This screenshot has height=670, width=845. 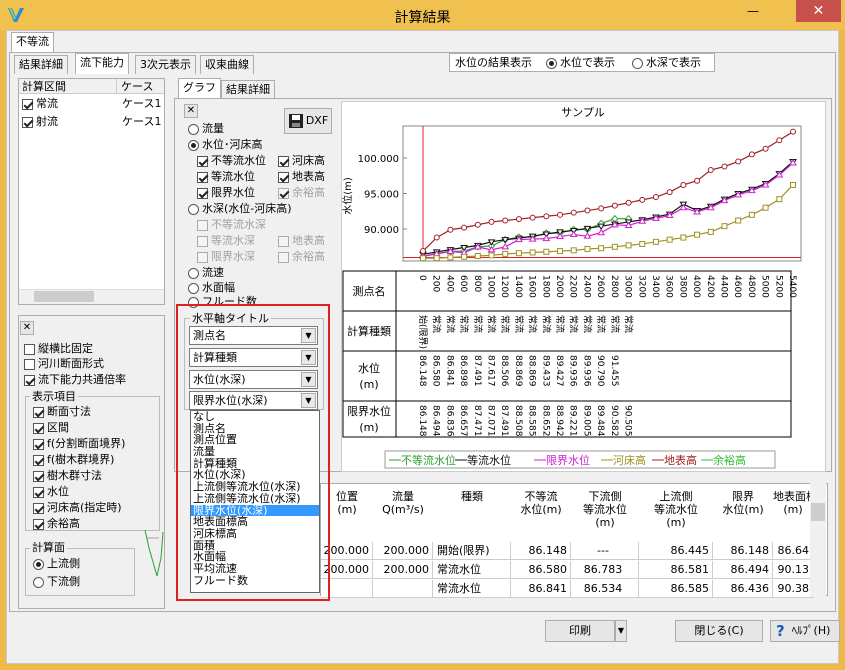 What do you see at coordinates (504, 286) in the screenshot?
I see `data-table-value: 1200` at bounding box center [504, 286].